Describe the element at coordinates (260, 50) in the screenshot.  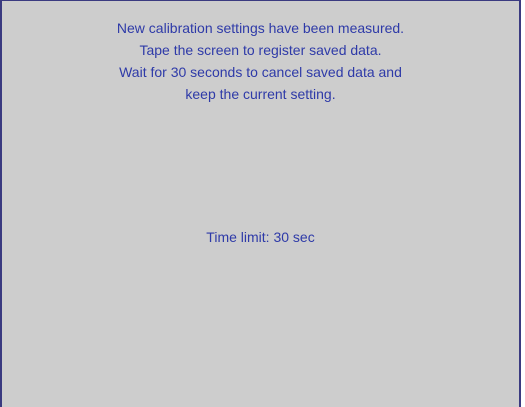
I see `message-line: Tape the screen to register saved data.` at that location.